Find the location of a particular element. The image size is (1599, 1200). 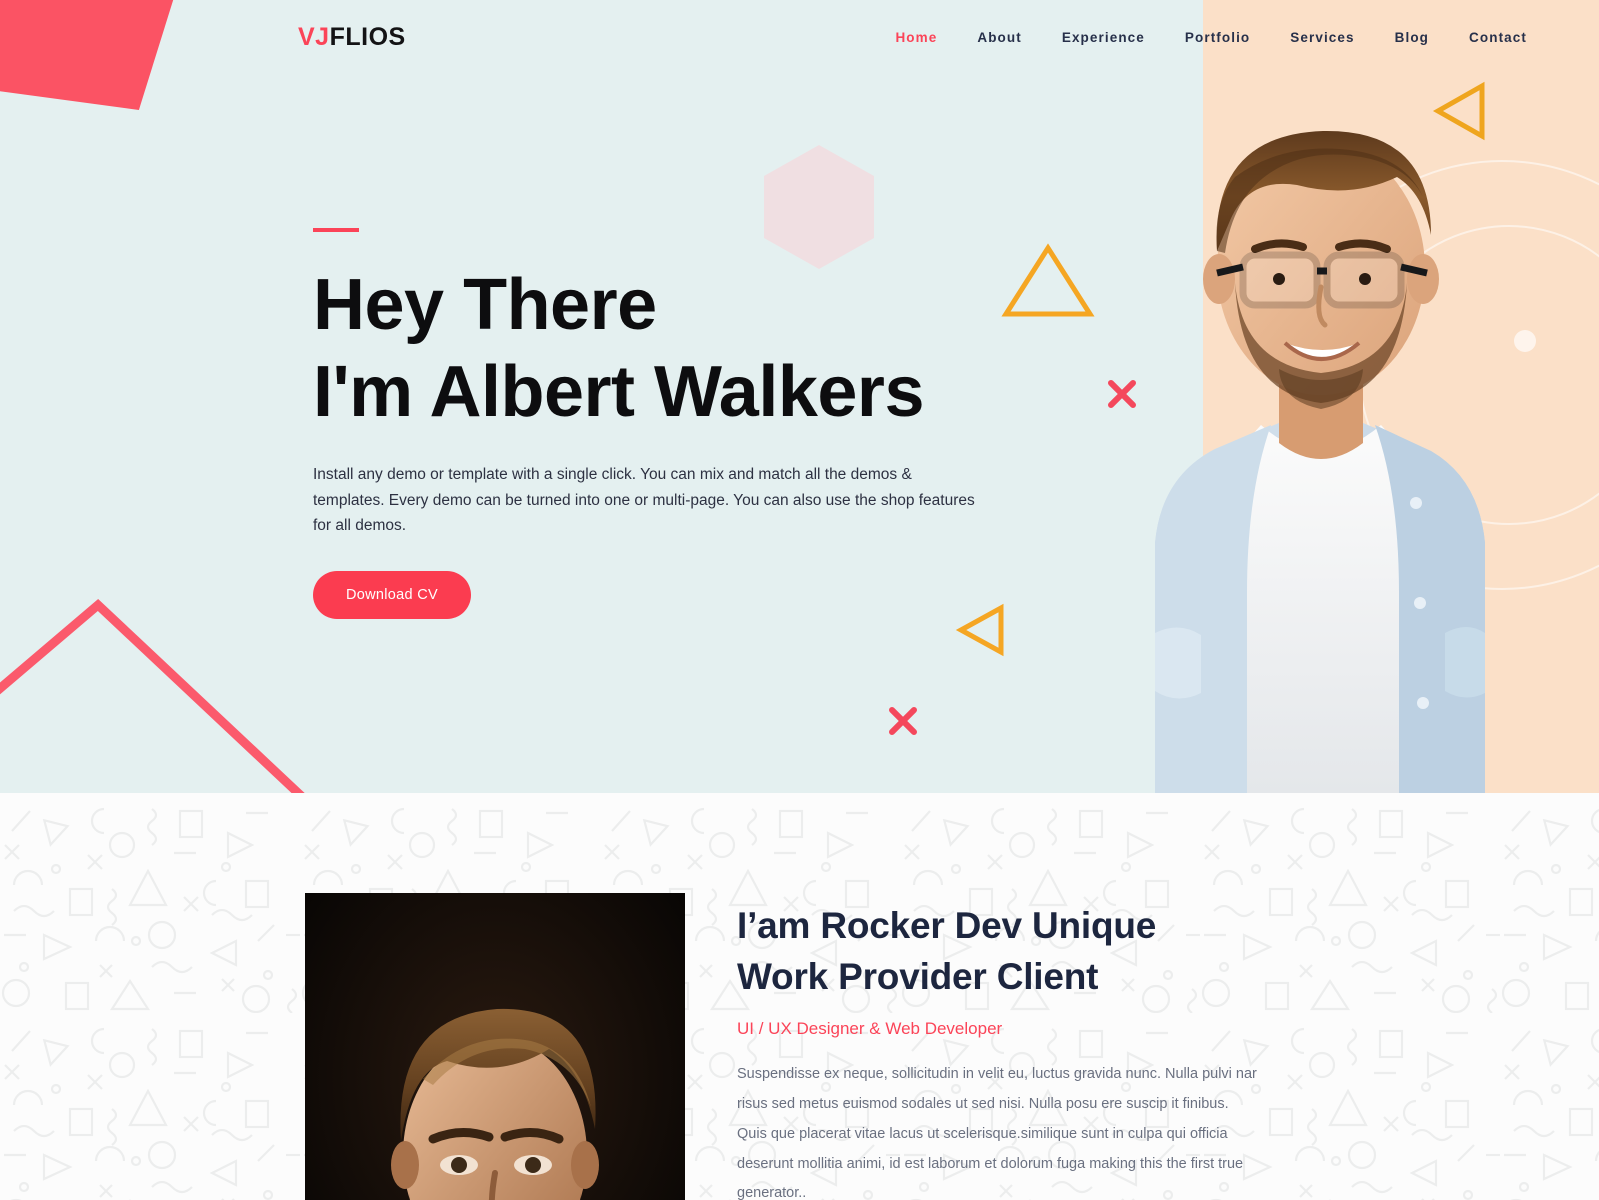

nav-item-contact: Contact is located at coordinates (1498, 37).